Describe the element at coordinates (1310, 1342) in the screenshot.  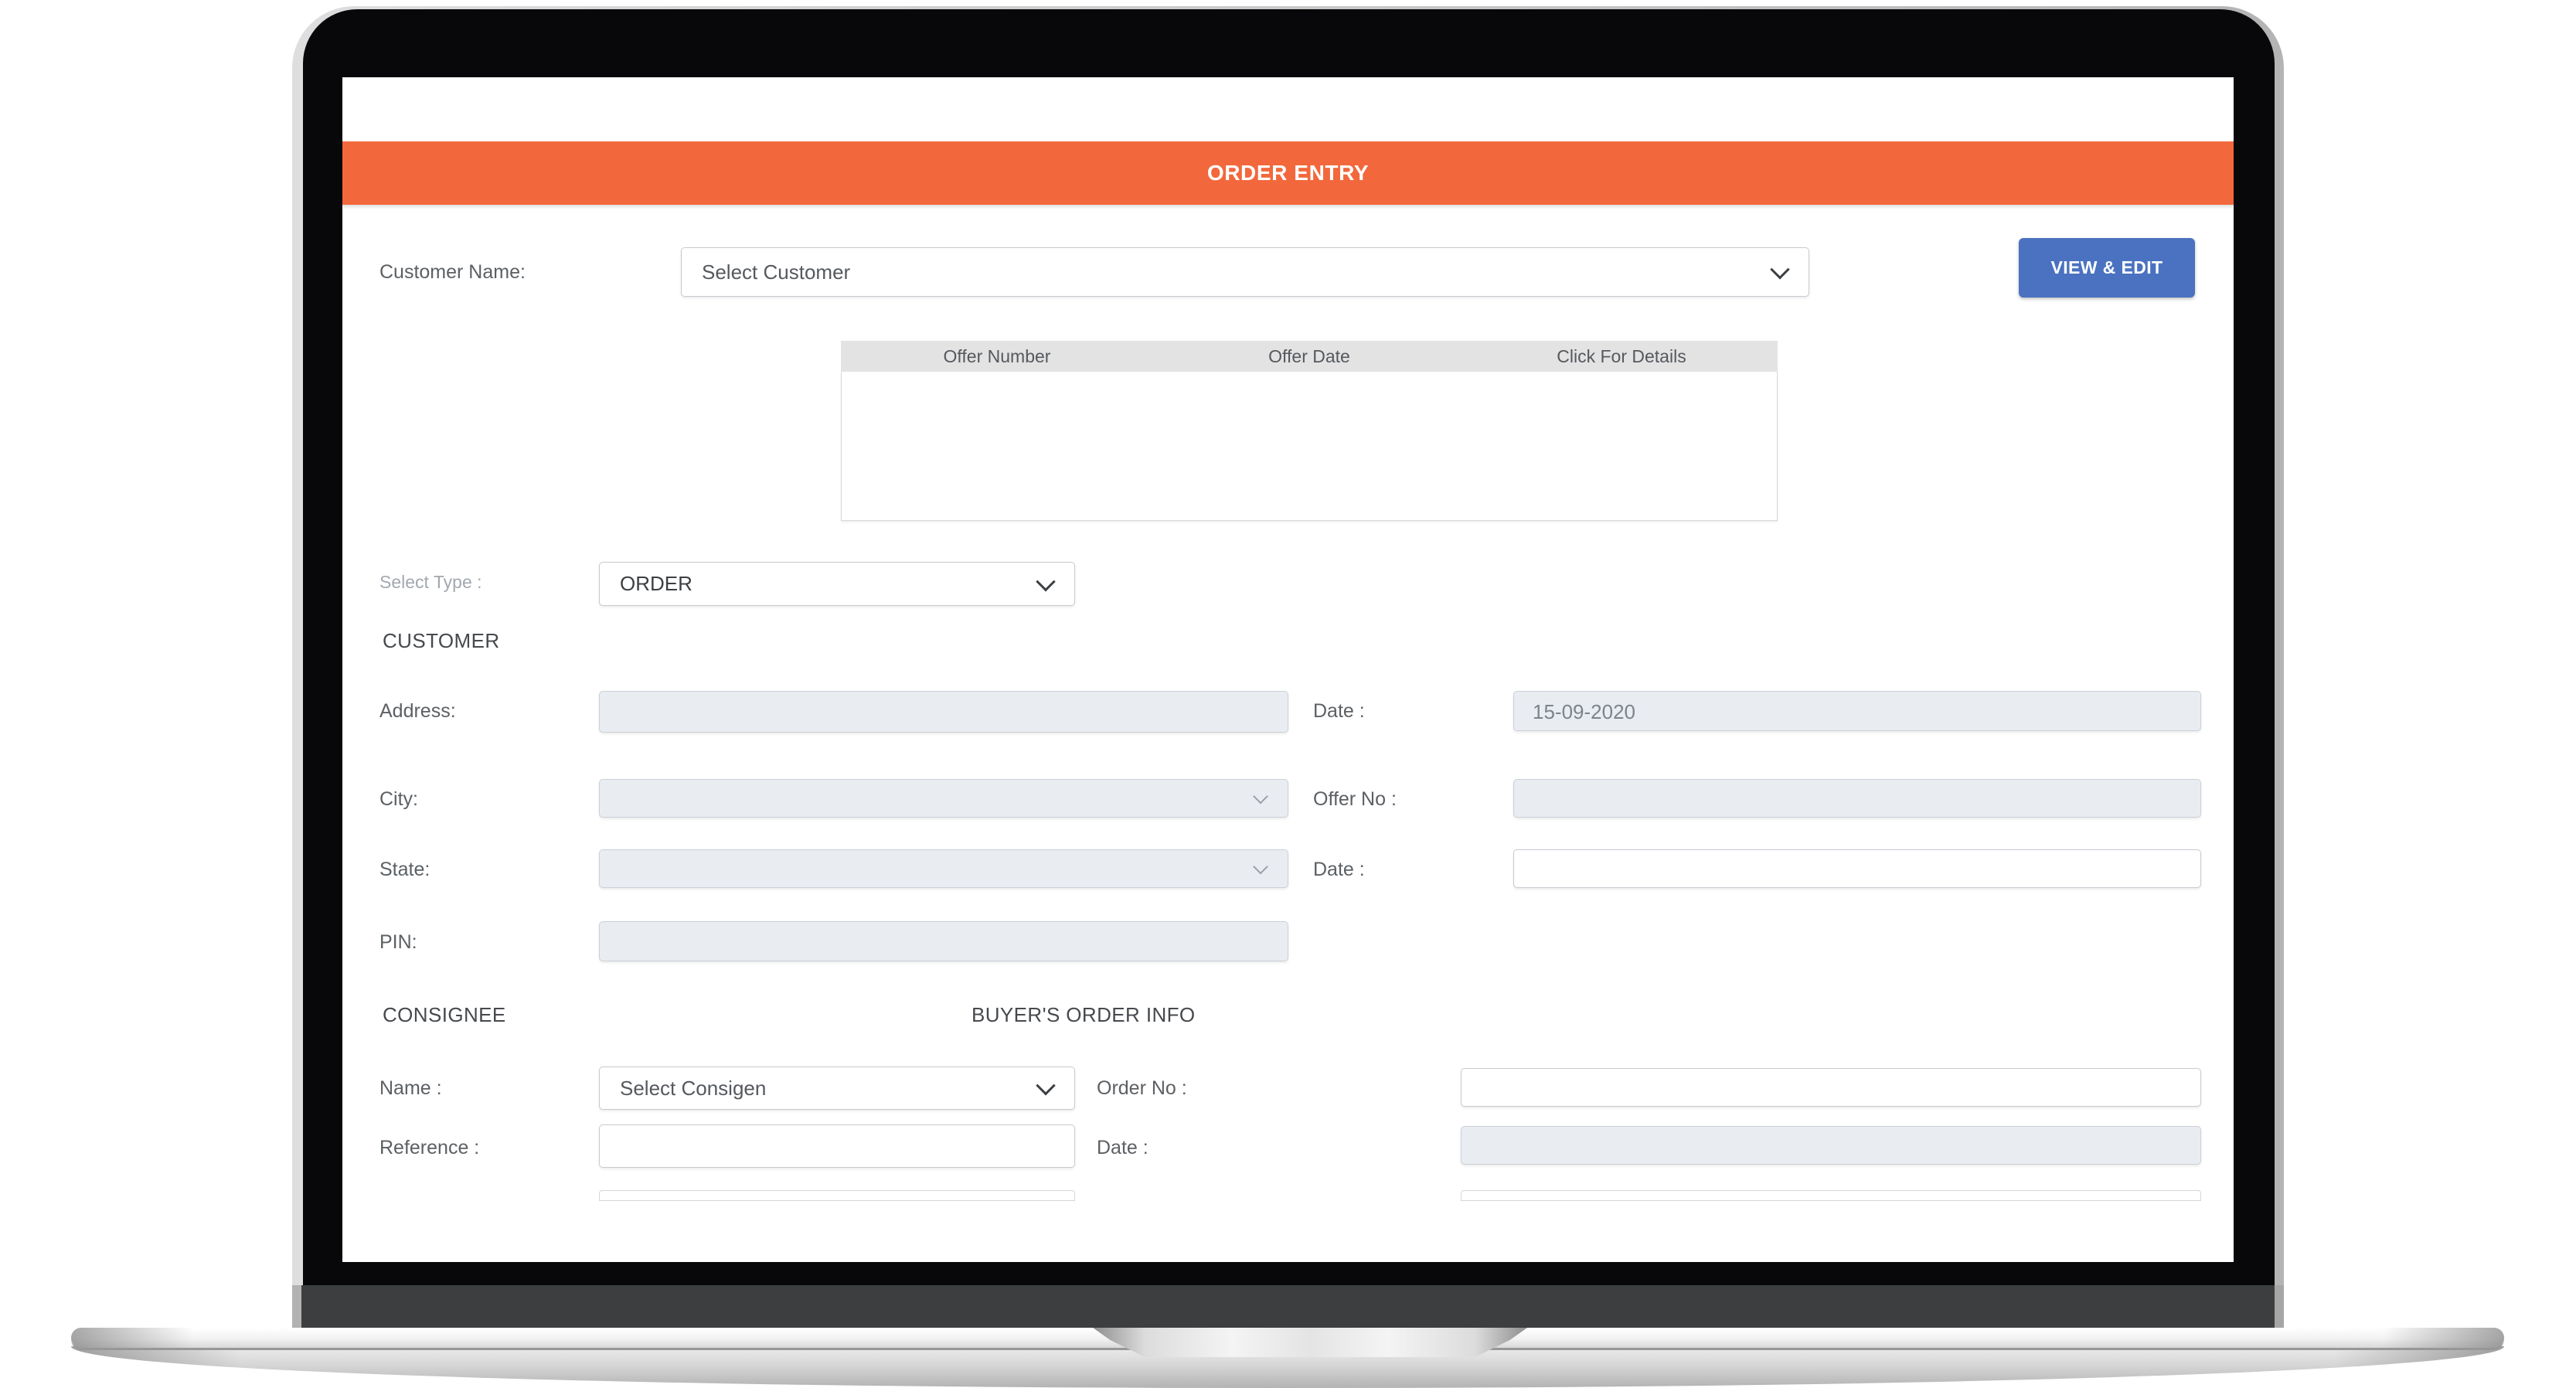
I see `laptop-latch-notch` at that location.